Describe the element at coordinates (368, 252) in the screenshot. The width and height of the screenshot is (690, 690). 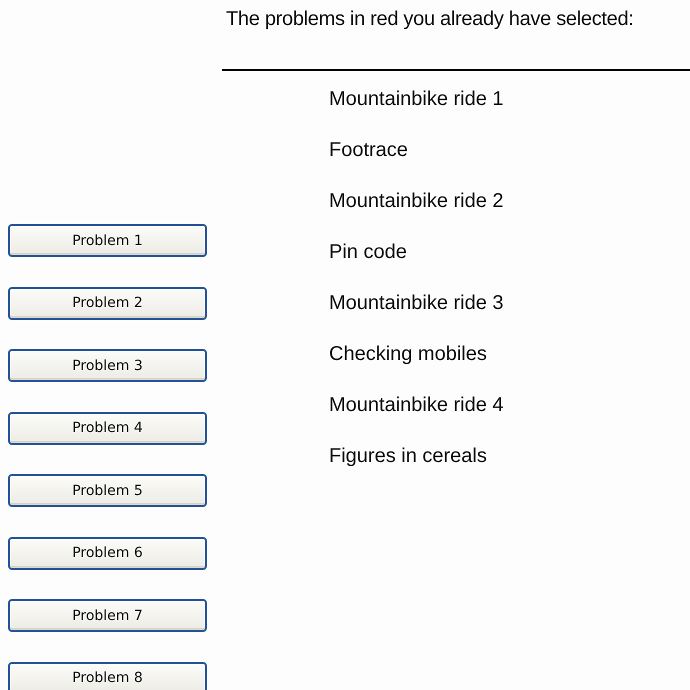
I see `problem-name: Pin code` at that location.